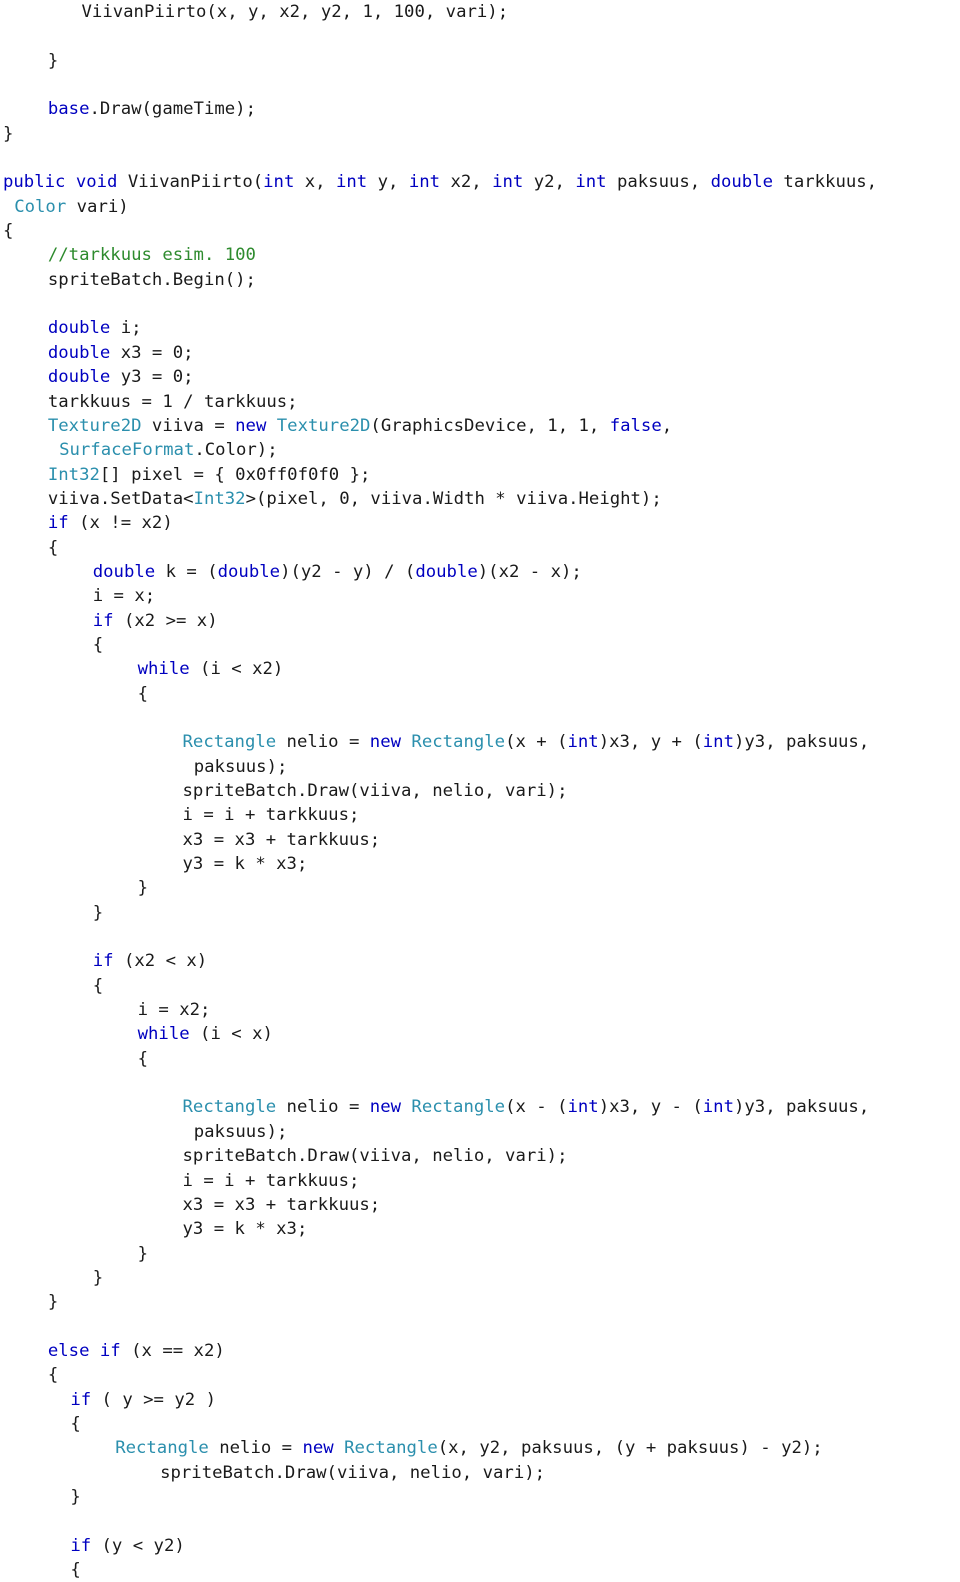  What do you see at coordinates (480, 815) in the screenshot?
I see `code-line: i = i + tarkkuus;` at bounding box center [480, 815].